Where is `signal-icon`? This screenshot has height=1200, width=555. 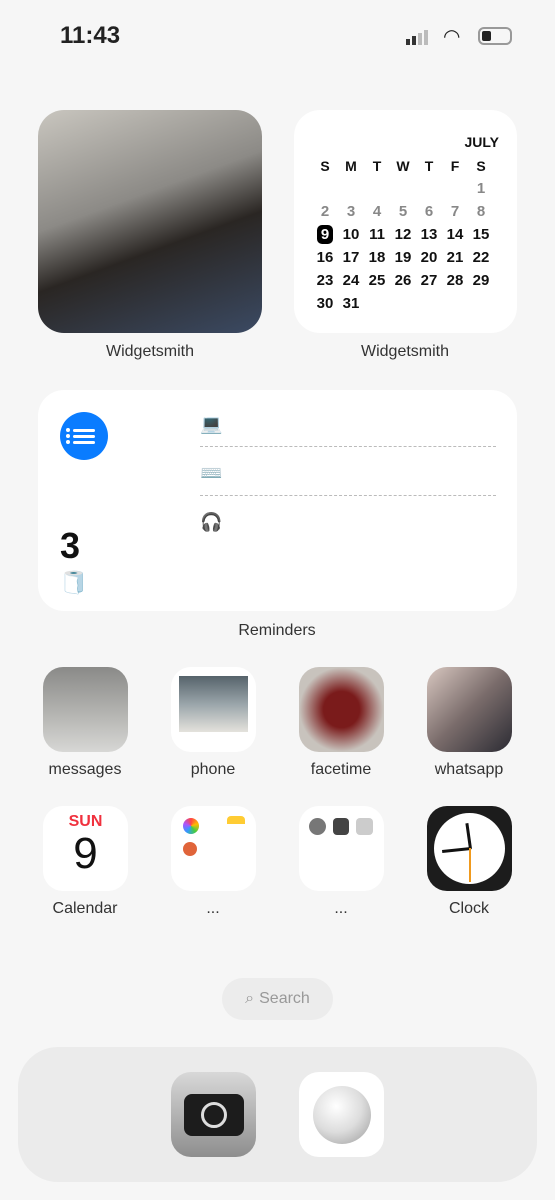 signal-icon is located at coordinates (417, 37).